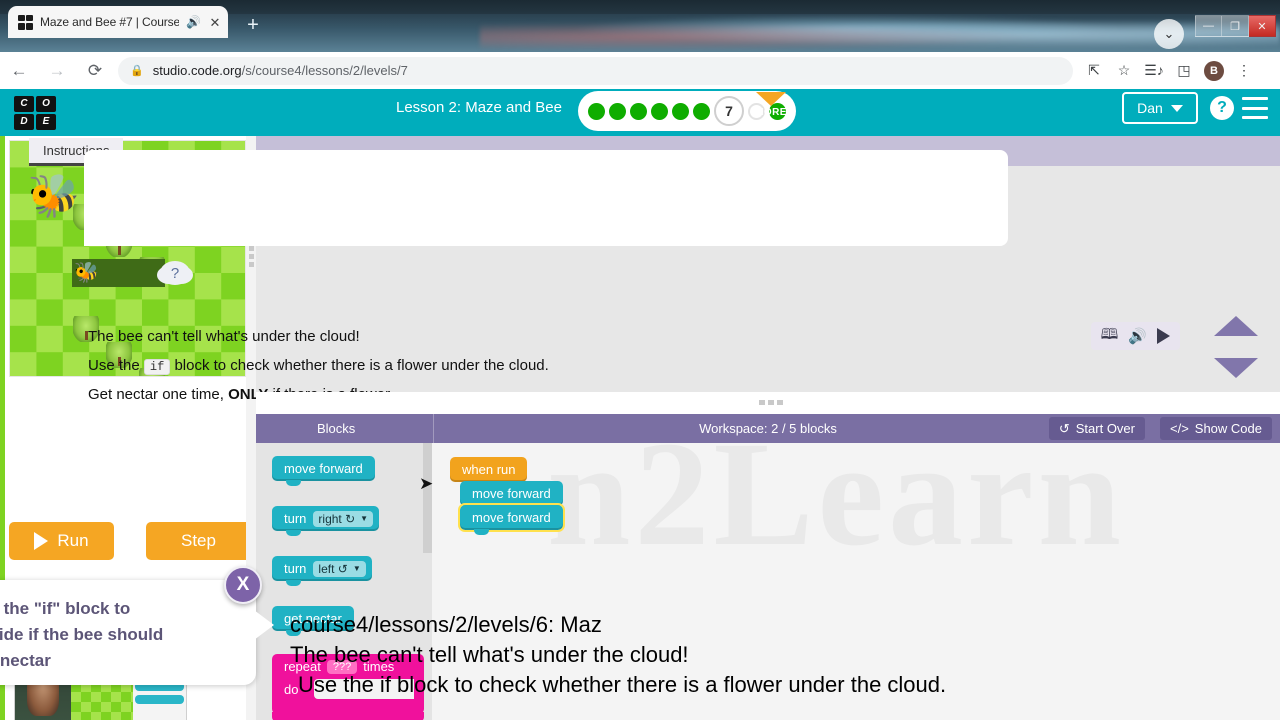 This screenshot has height=720, width=1280. I want to click on instruction-line-3-pre: Get nectar one time,, so click(158, 394).